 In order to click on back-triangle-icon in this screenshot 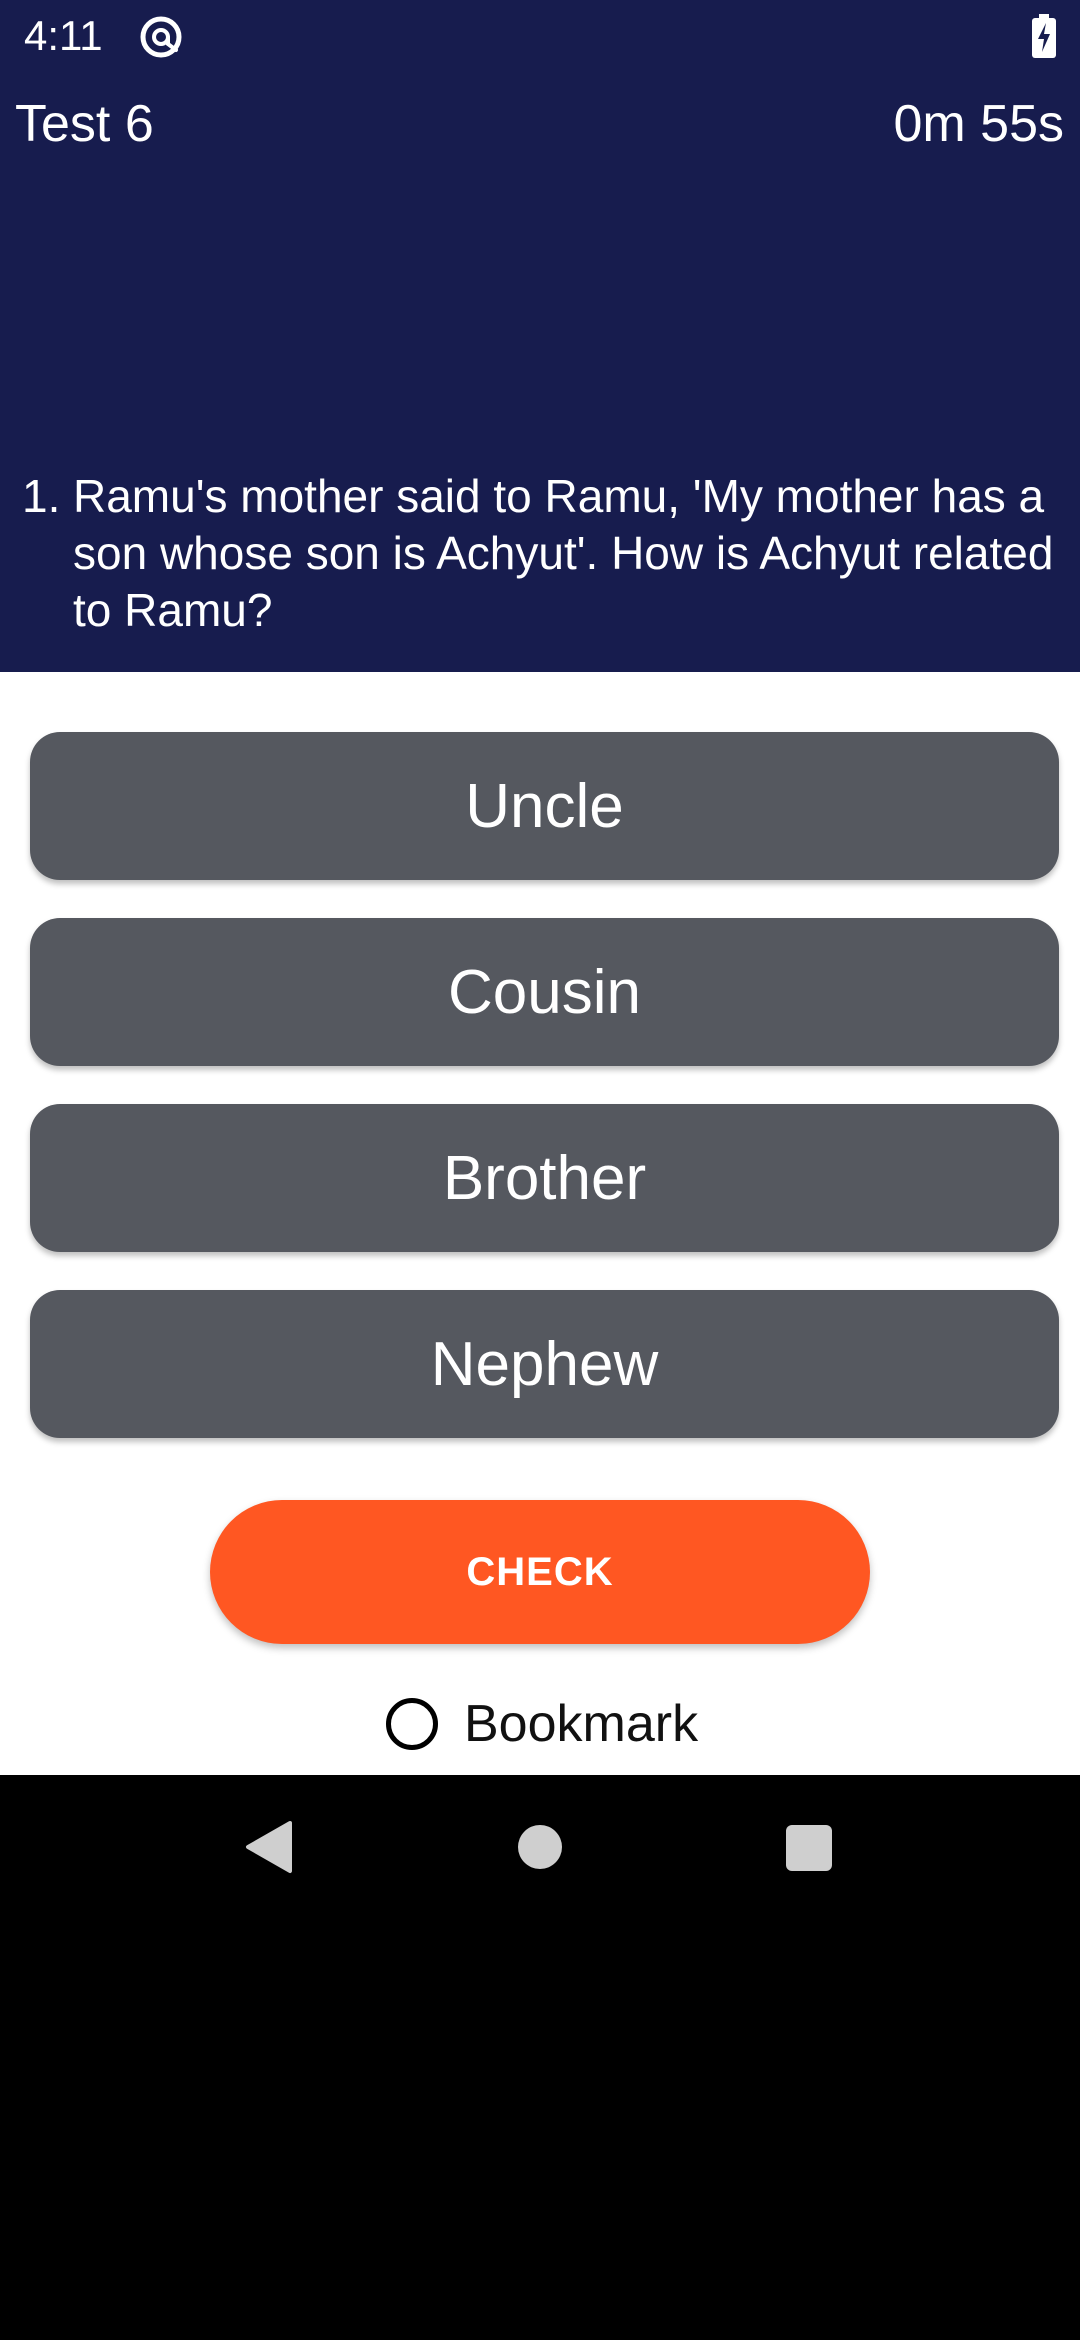, I will do `click(268, 1847)`.